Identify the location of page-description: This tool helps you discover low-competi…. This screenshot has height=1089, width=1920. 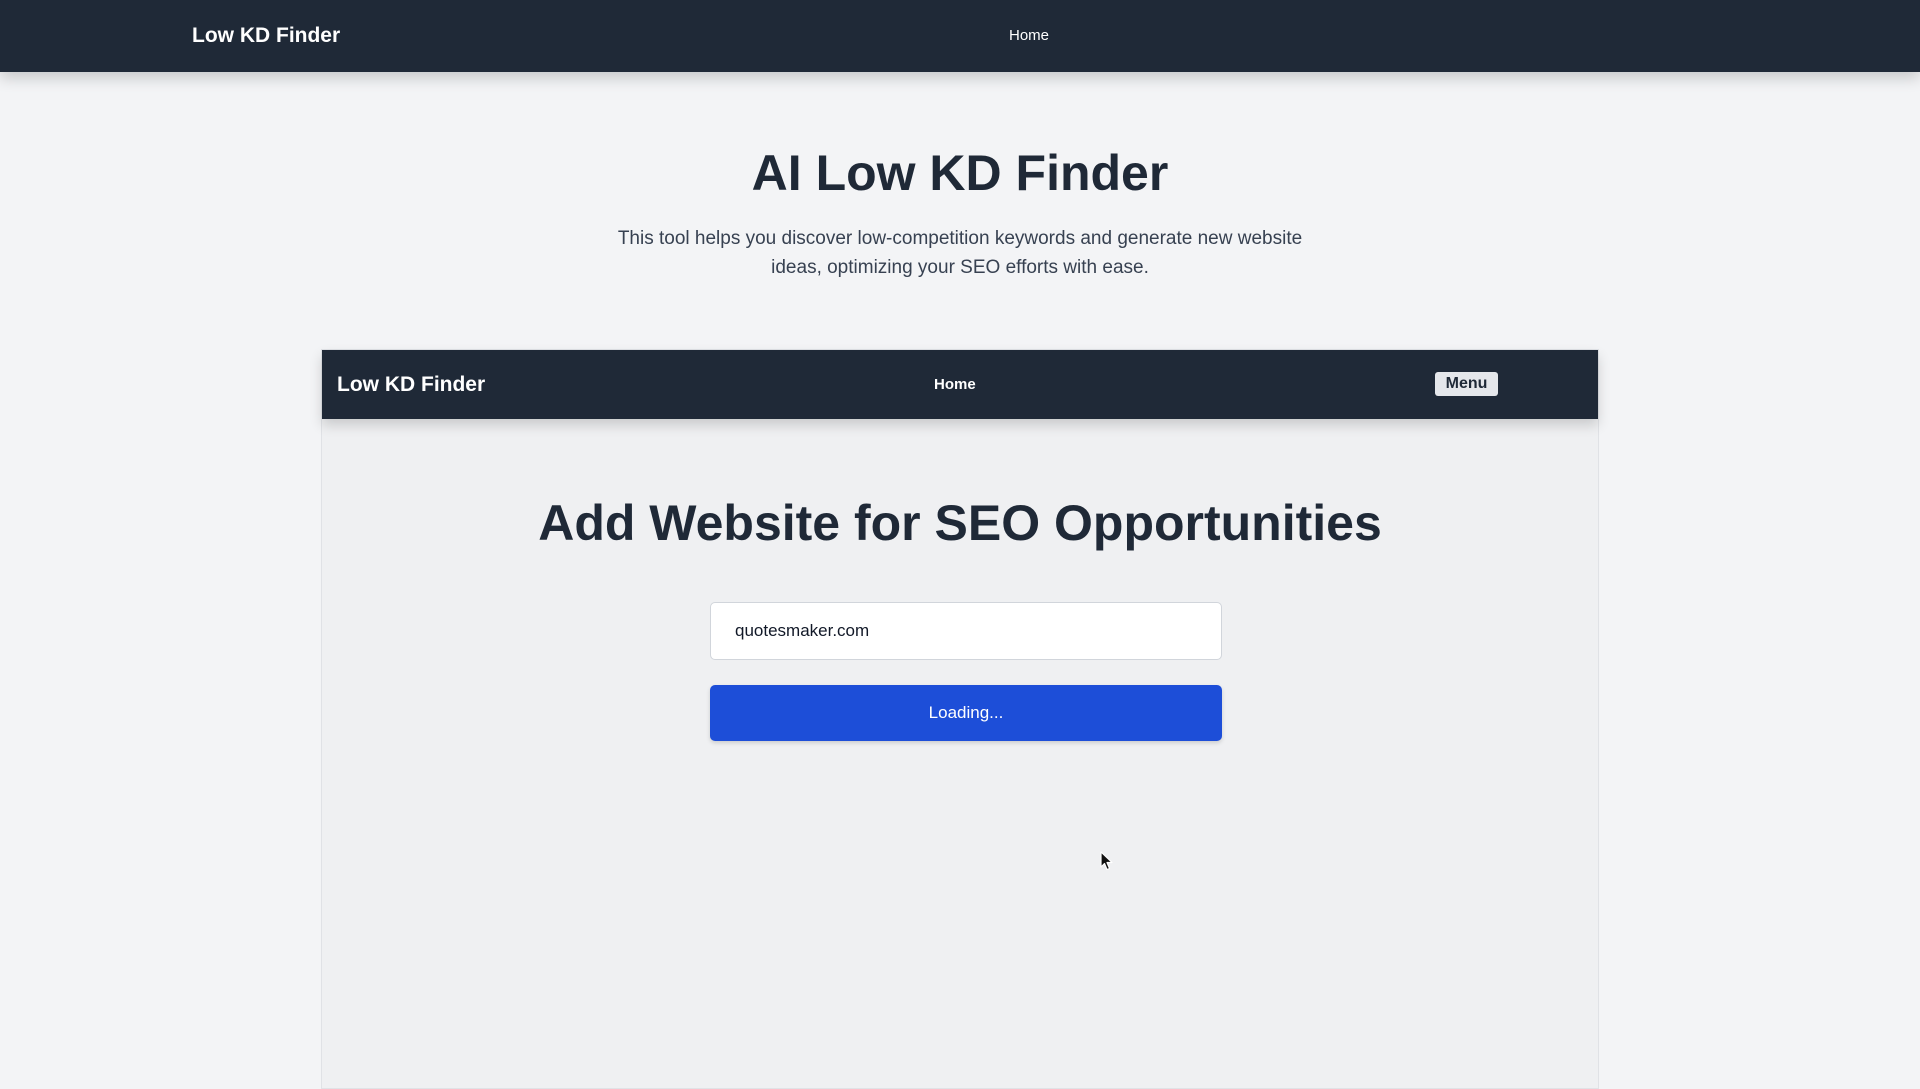
(960, 253).